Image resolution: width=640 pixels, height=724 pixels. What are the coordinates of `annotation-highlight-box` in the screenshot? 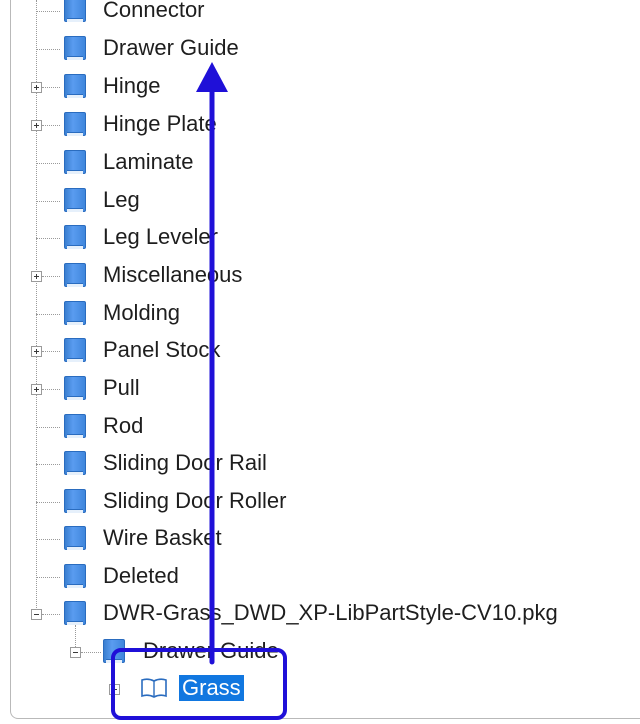 It's located at (199, 684).